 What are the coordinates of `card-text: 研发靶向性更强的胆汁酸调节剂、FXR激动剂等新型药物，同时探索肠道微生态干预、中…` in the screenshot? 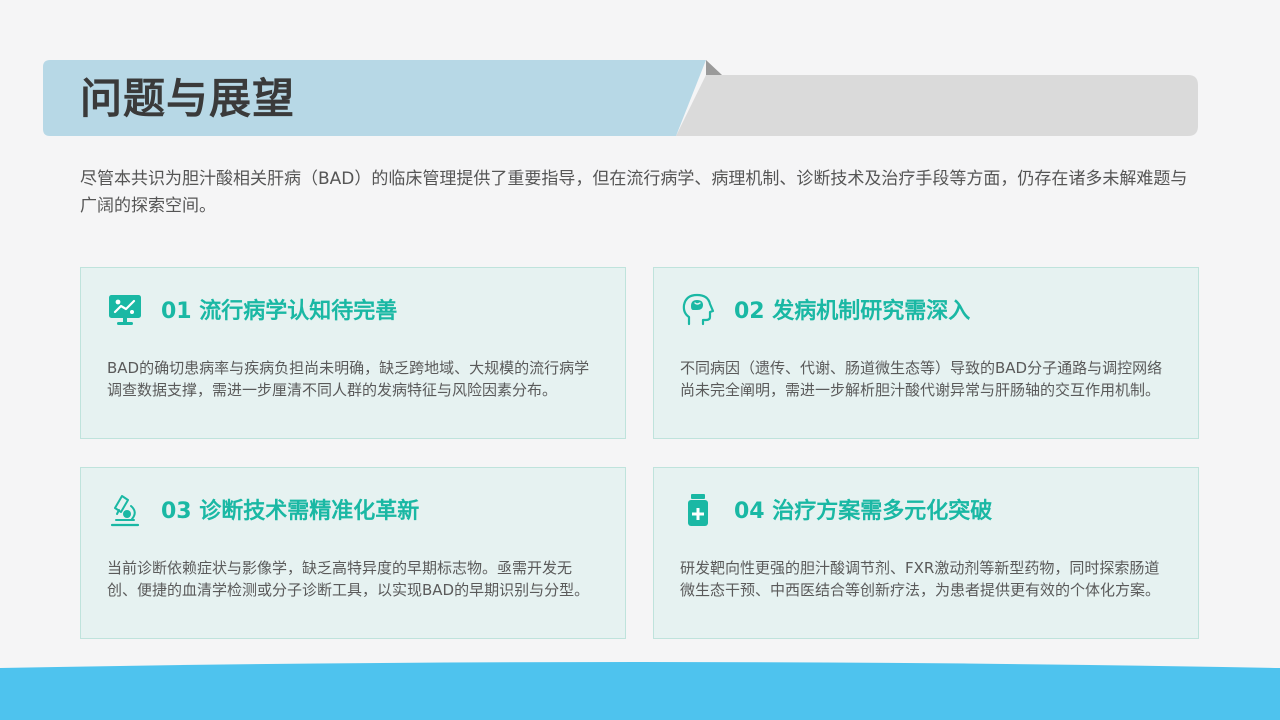 It's located at (920, 579).